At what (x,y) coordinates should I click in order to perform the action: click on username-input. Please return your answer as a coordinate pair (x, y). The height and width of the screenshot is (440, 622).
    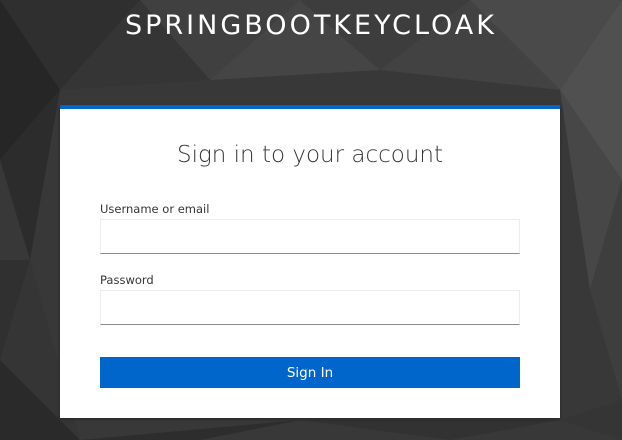
    Looking at the image, I should click on (310, 236).